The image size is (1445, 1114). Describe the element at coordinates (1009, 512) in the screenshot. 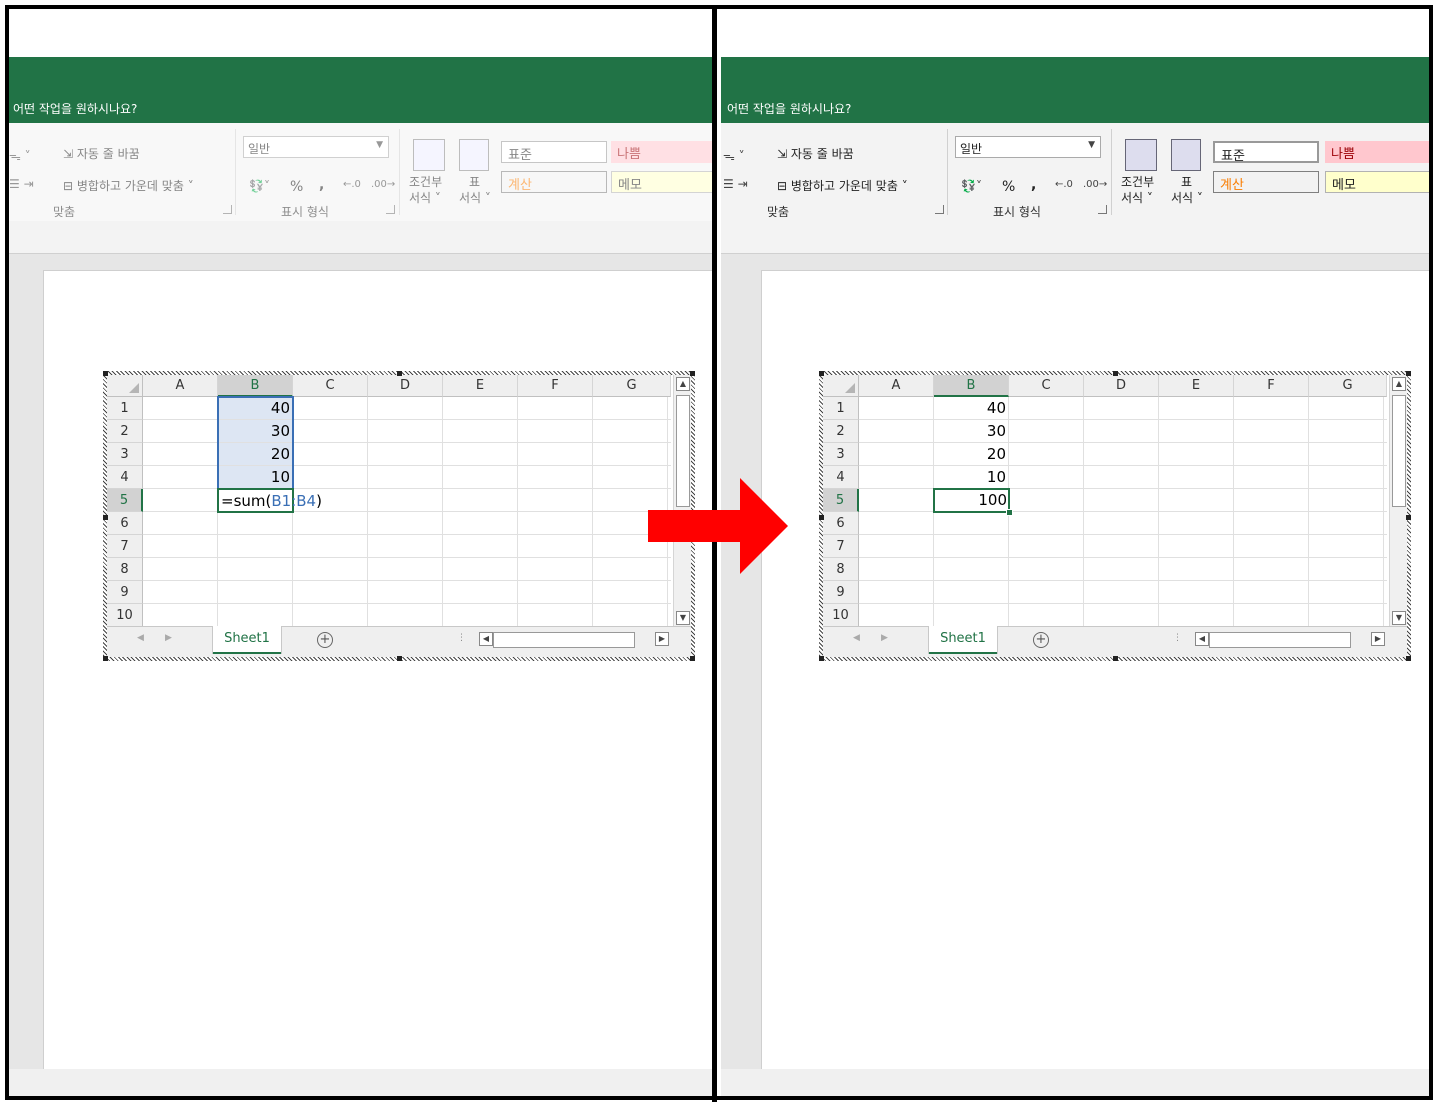

I see `fill-handle` at that location.